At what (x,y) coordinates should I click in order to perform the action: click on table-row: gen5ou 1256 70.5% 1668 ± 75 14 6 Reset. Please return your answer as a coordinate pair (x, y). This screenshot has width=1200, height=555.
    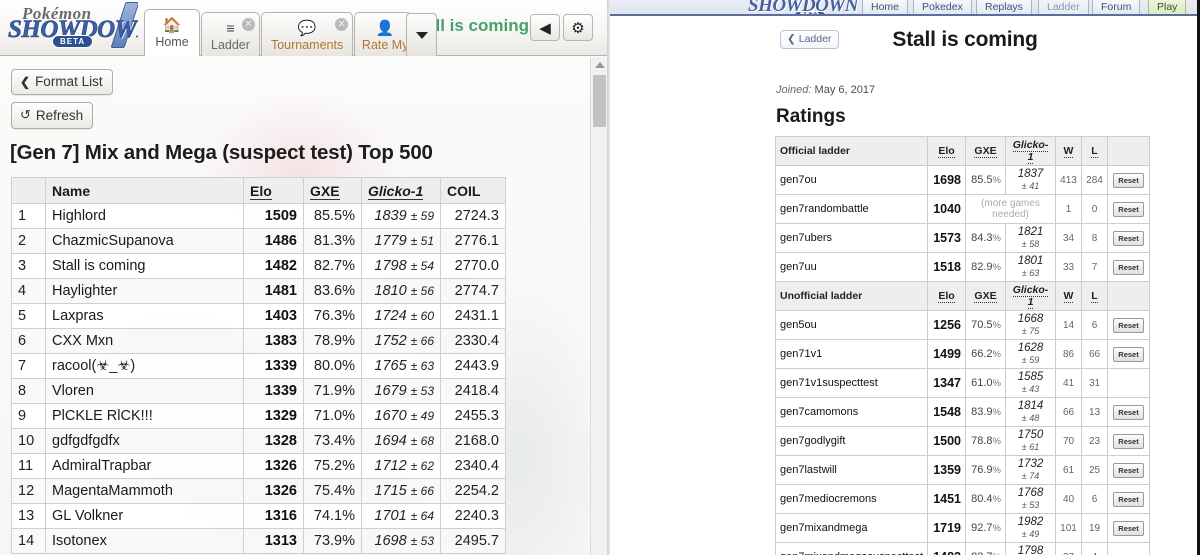
    Looking at the image, I should click on (962, 325).